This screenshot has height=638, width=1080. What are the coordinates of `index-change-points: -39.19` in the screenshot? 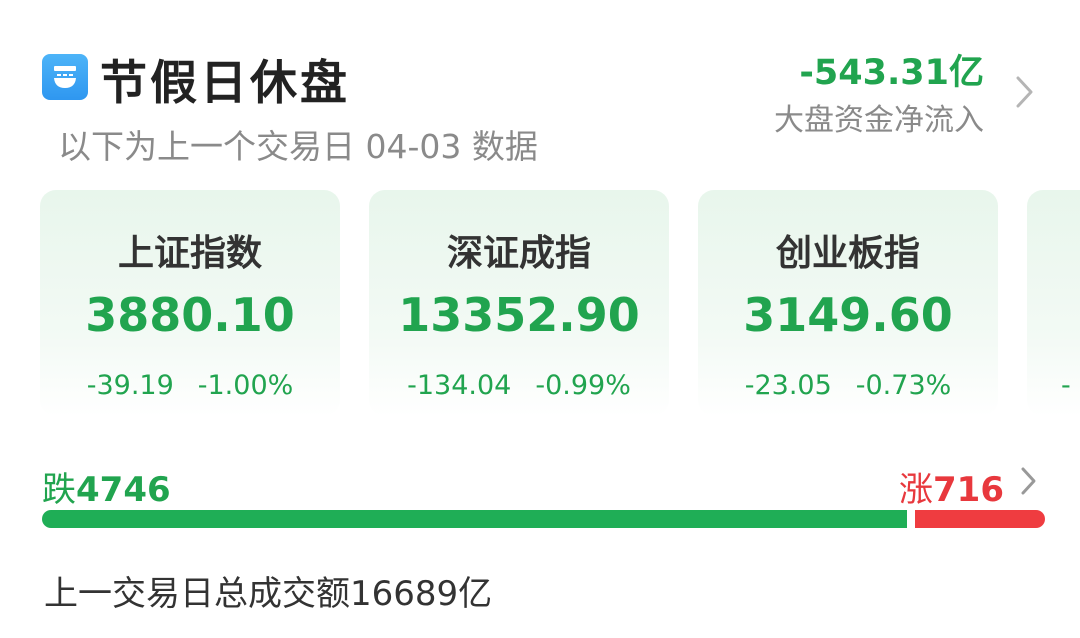 It's located at (130, 385).